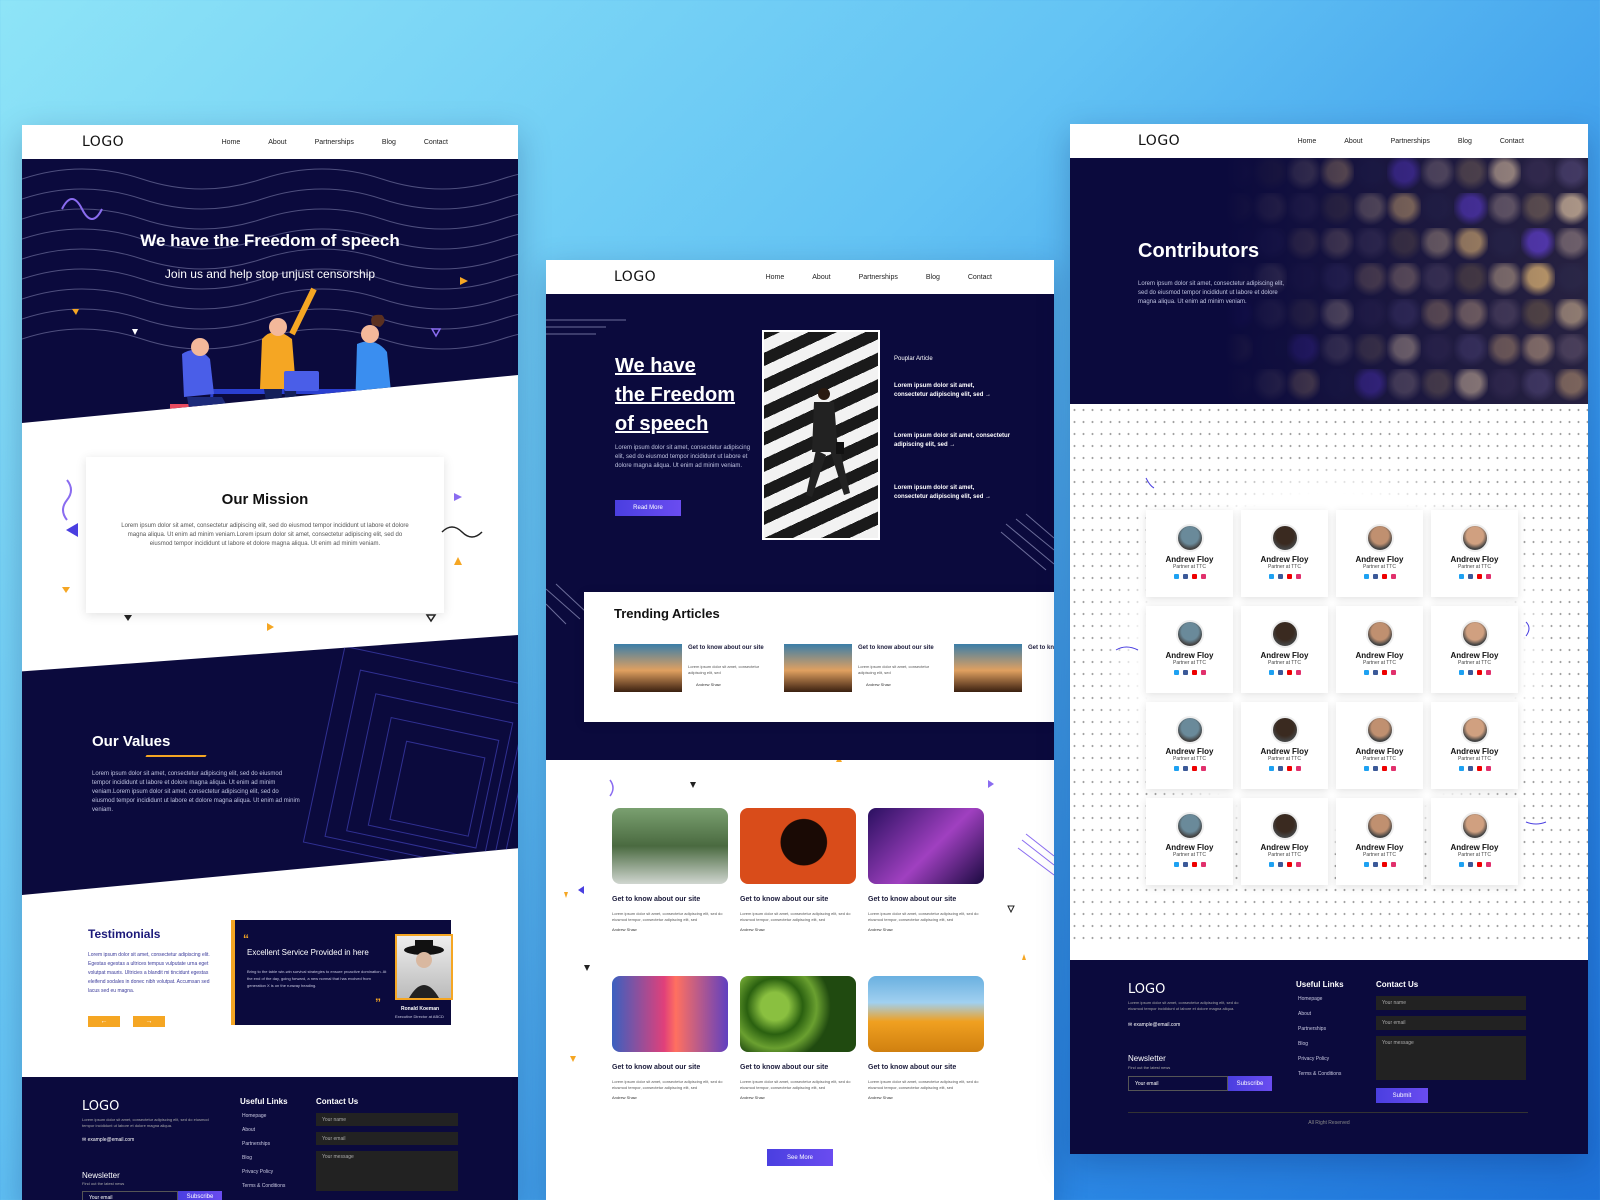 This screenshot has height=1200, width=1600. Describe the element at coordinates (1004, 669) in the screenshot. I see `trending-item: Get to know about our site` at that location.